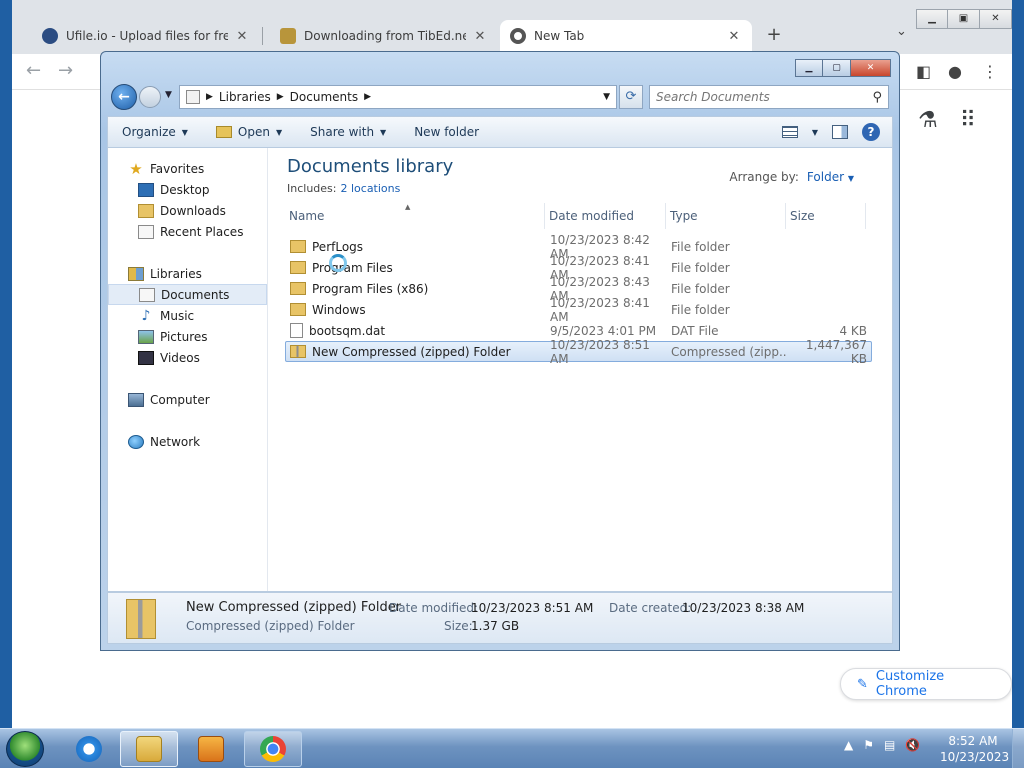 This screenshot has height=768, width=1024. Describe the element at coordinates (415, 216) in the screenshot. I see `column-name: ▲ Name` at that location.